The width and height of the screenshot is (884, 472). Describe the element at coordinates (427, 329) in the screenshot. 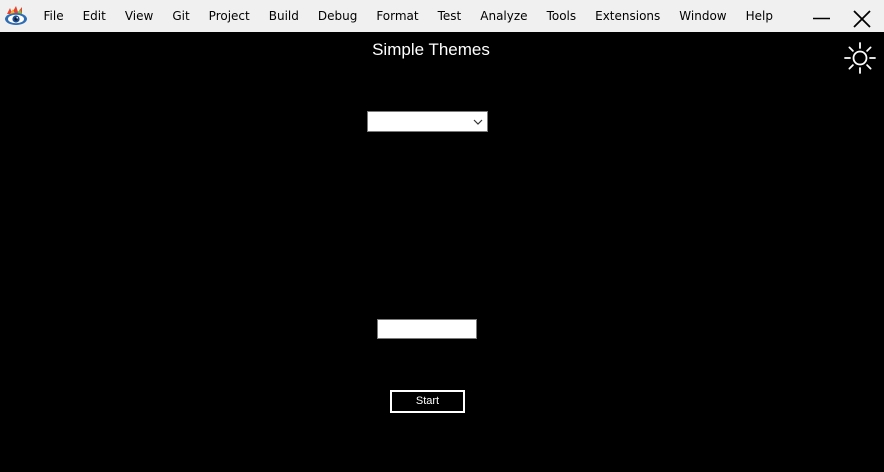

I see `text-input` at that location.